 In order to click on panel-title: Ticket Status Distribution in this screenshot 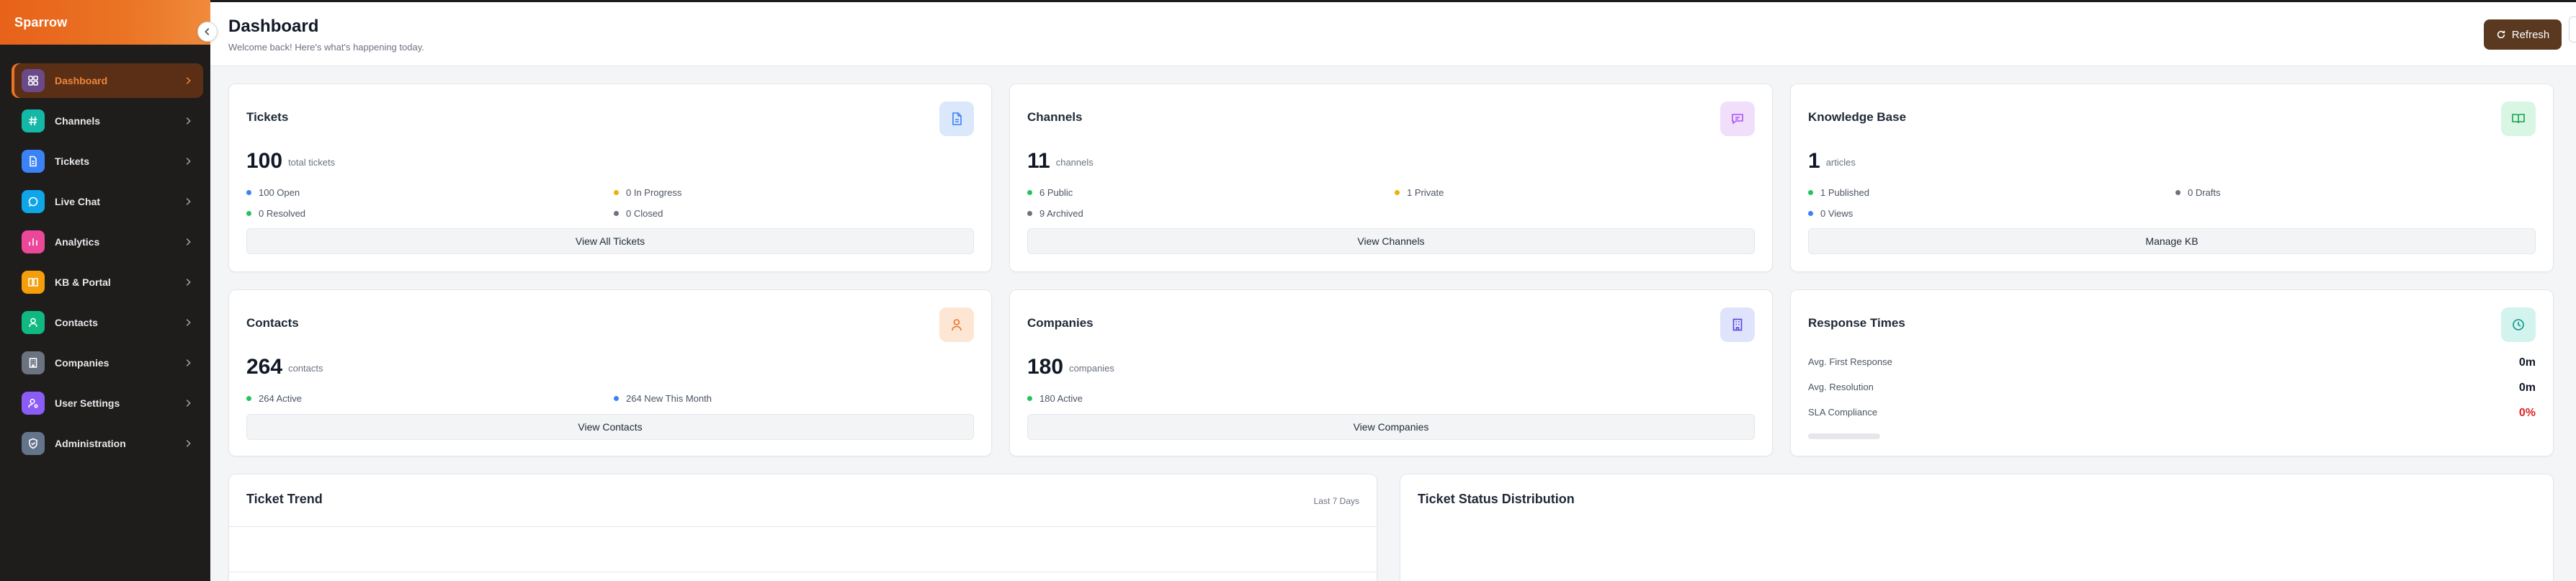, I will do `click(1497, 499)`.